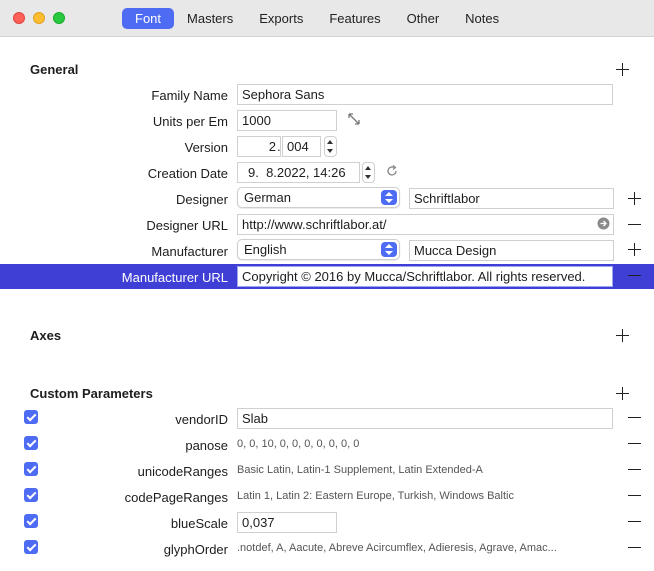 The width and height of the screenshot is (654, 571). What do you see at coordinates (31, 495) in the screenshot?
I see `codepageranges-checkbox` at bounding box center [31, 495].